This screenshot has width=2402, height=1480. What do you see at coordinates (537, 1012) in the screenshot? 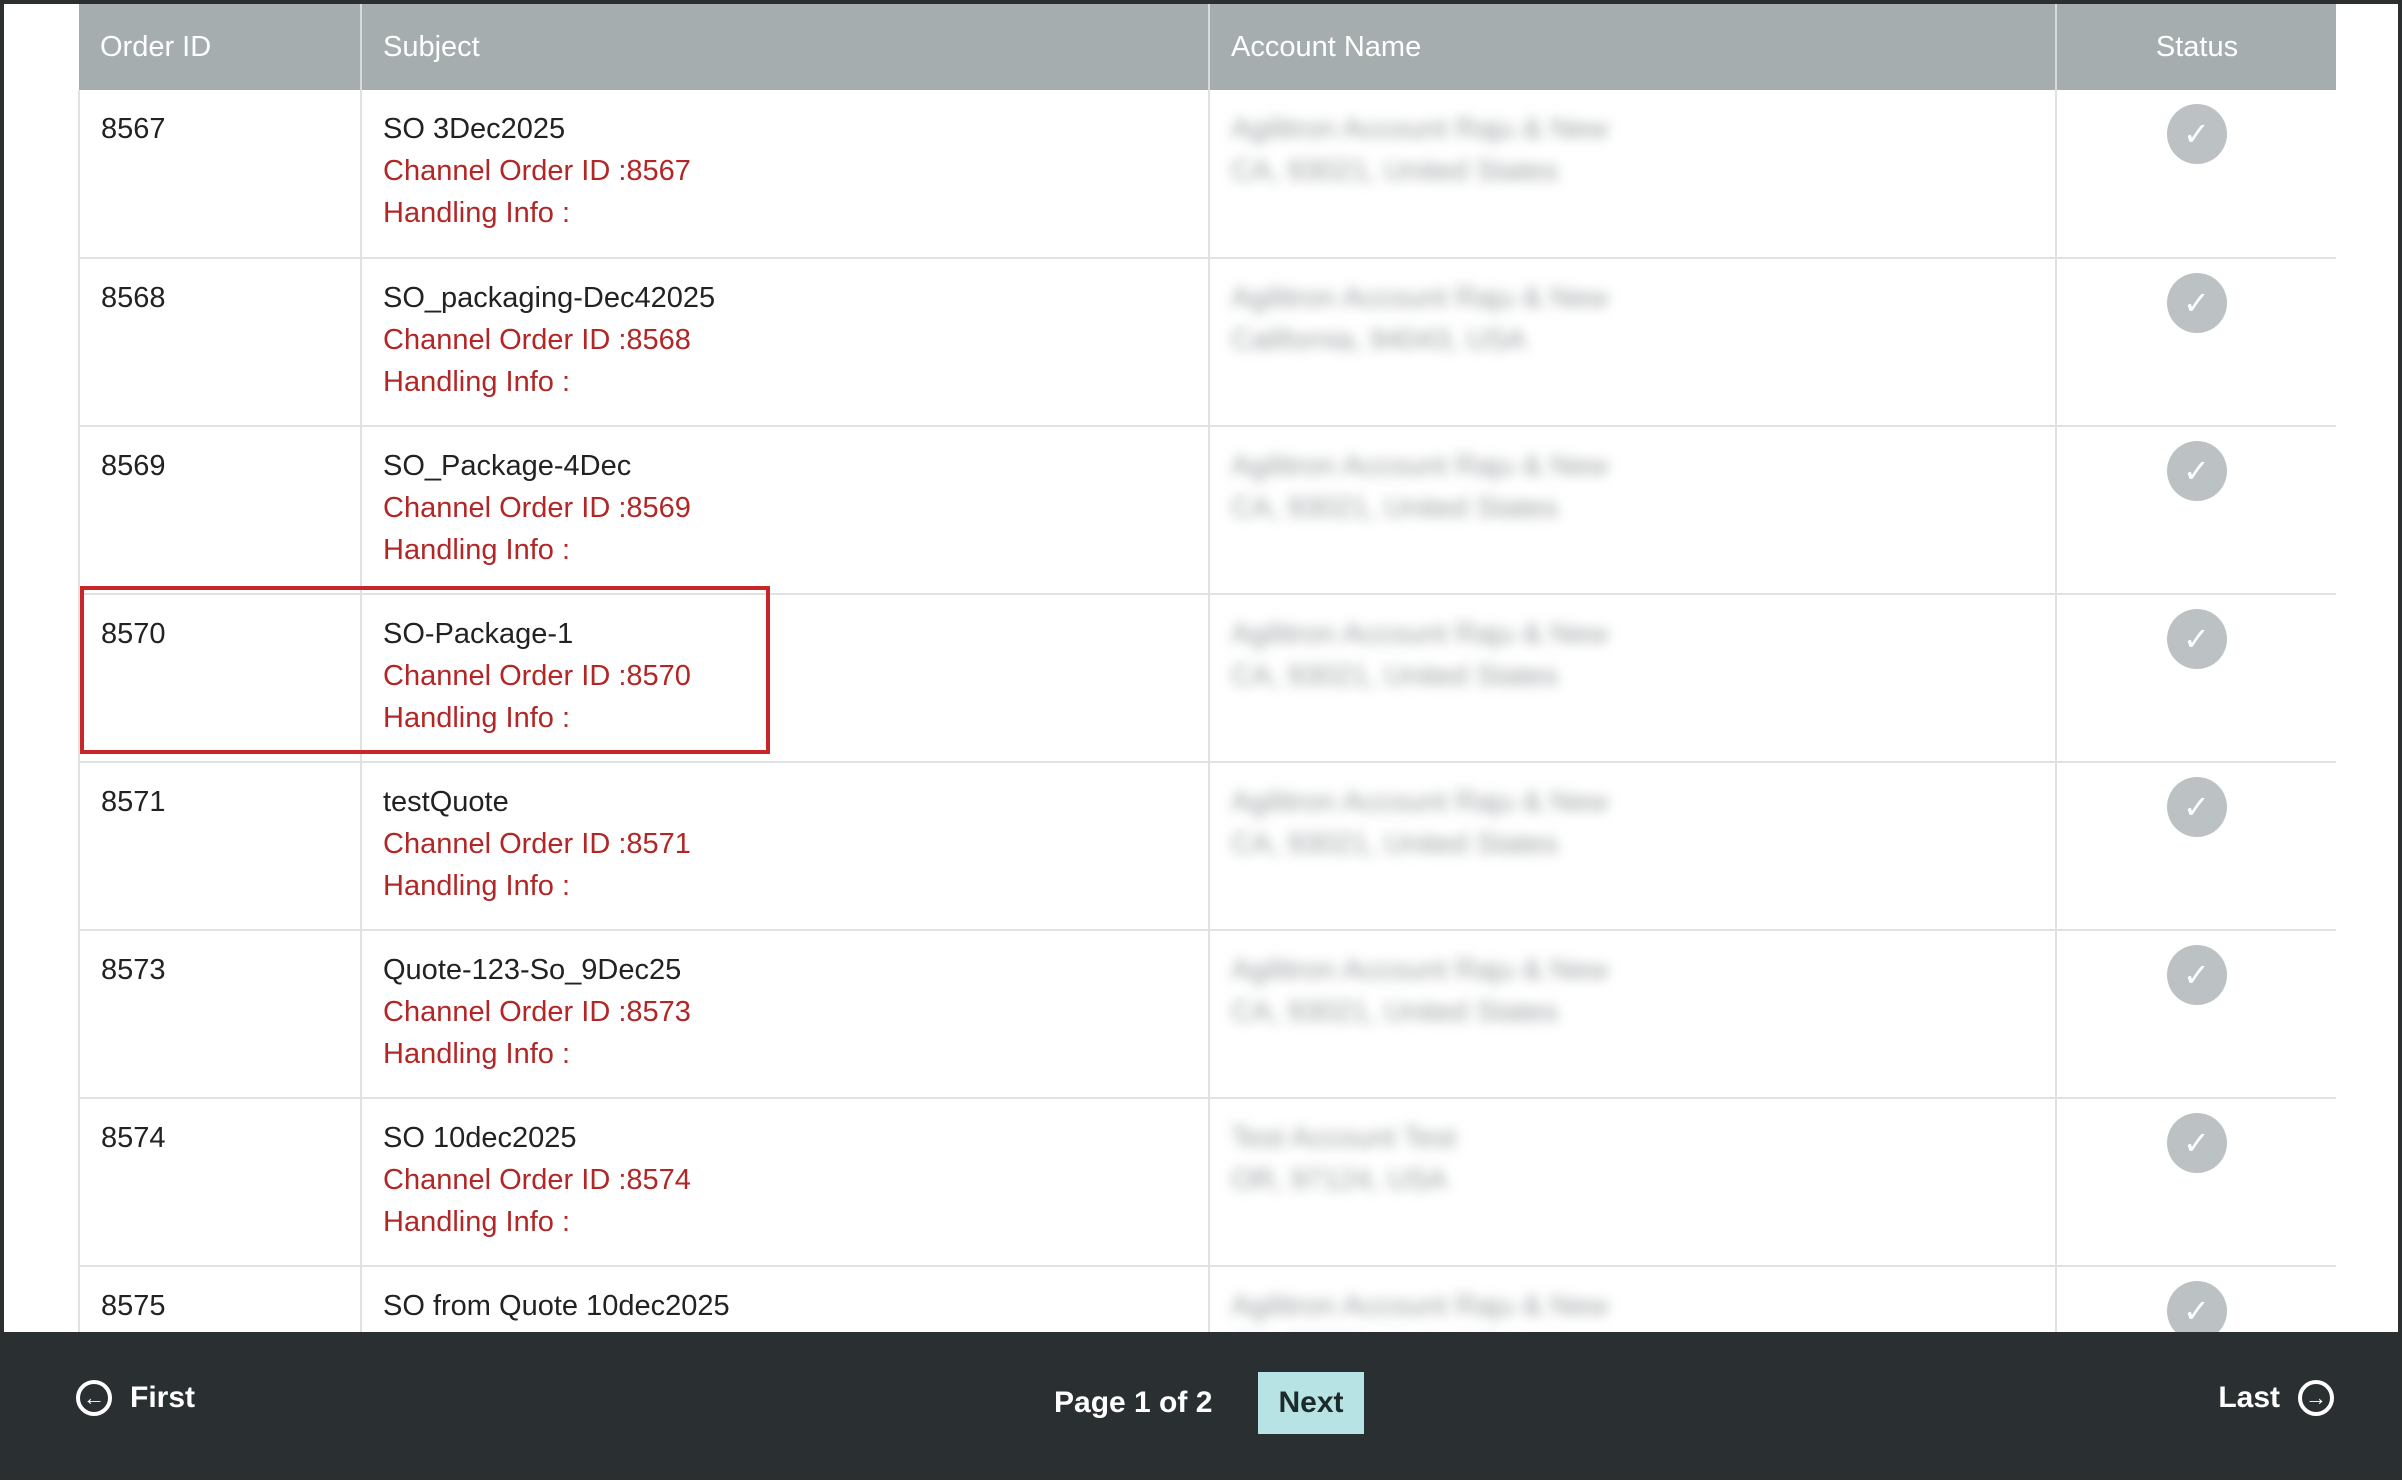
I see `channel-order-id: Channel Order ID :8573` at bounding box center [537, 1012].